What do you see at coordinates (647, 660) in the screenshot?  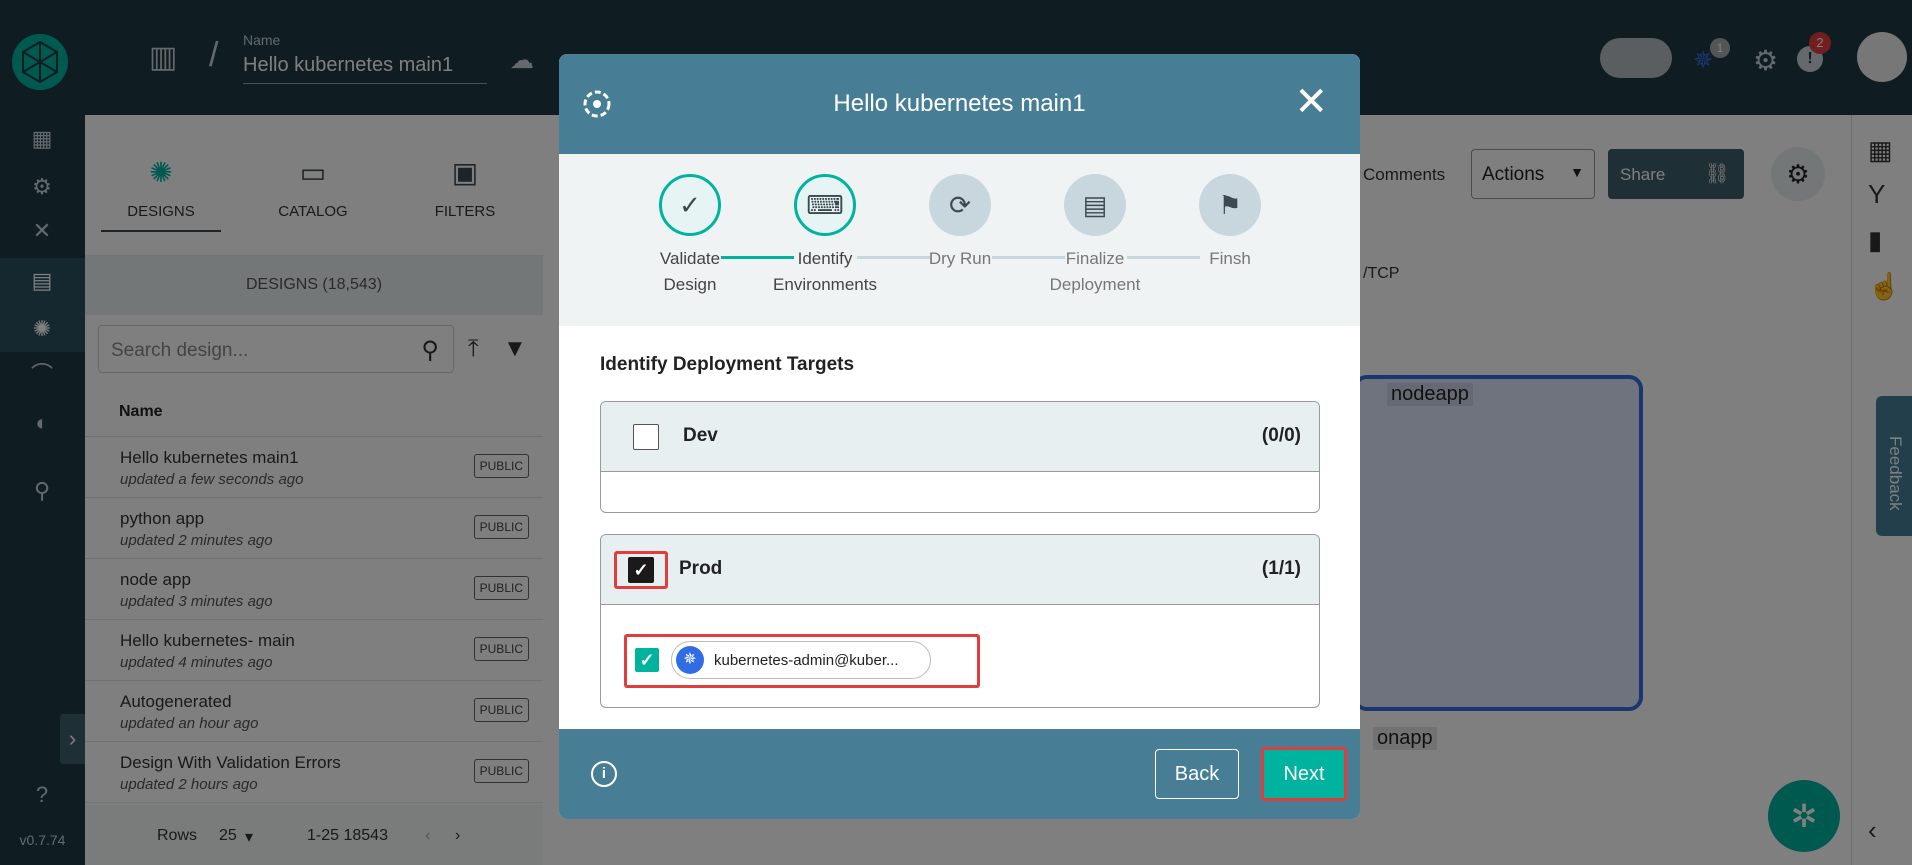 I see `connection-checkbox: ✓` at bounding box center [647, 660].